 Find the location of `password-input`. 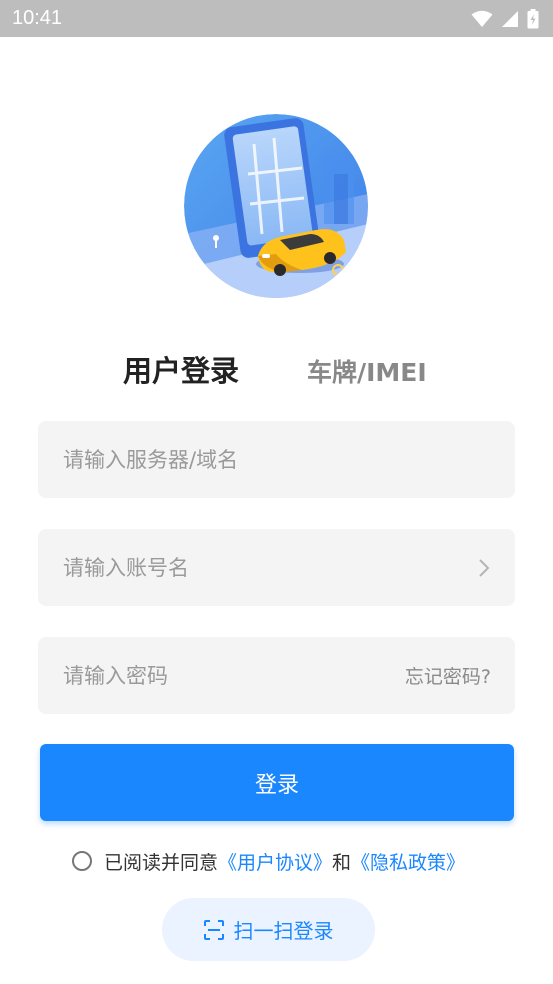

password-input is located at coordinates (234, 675).